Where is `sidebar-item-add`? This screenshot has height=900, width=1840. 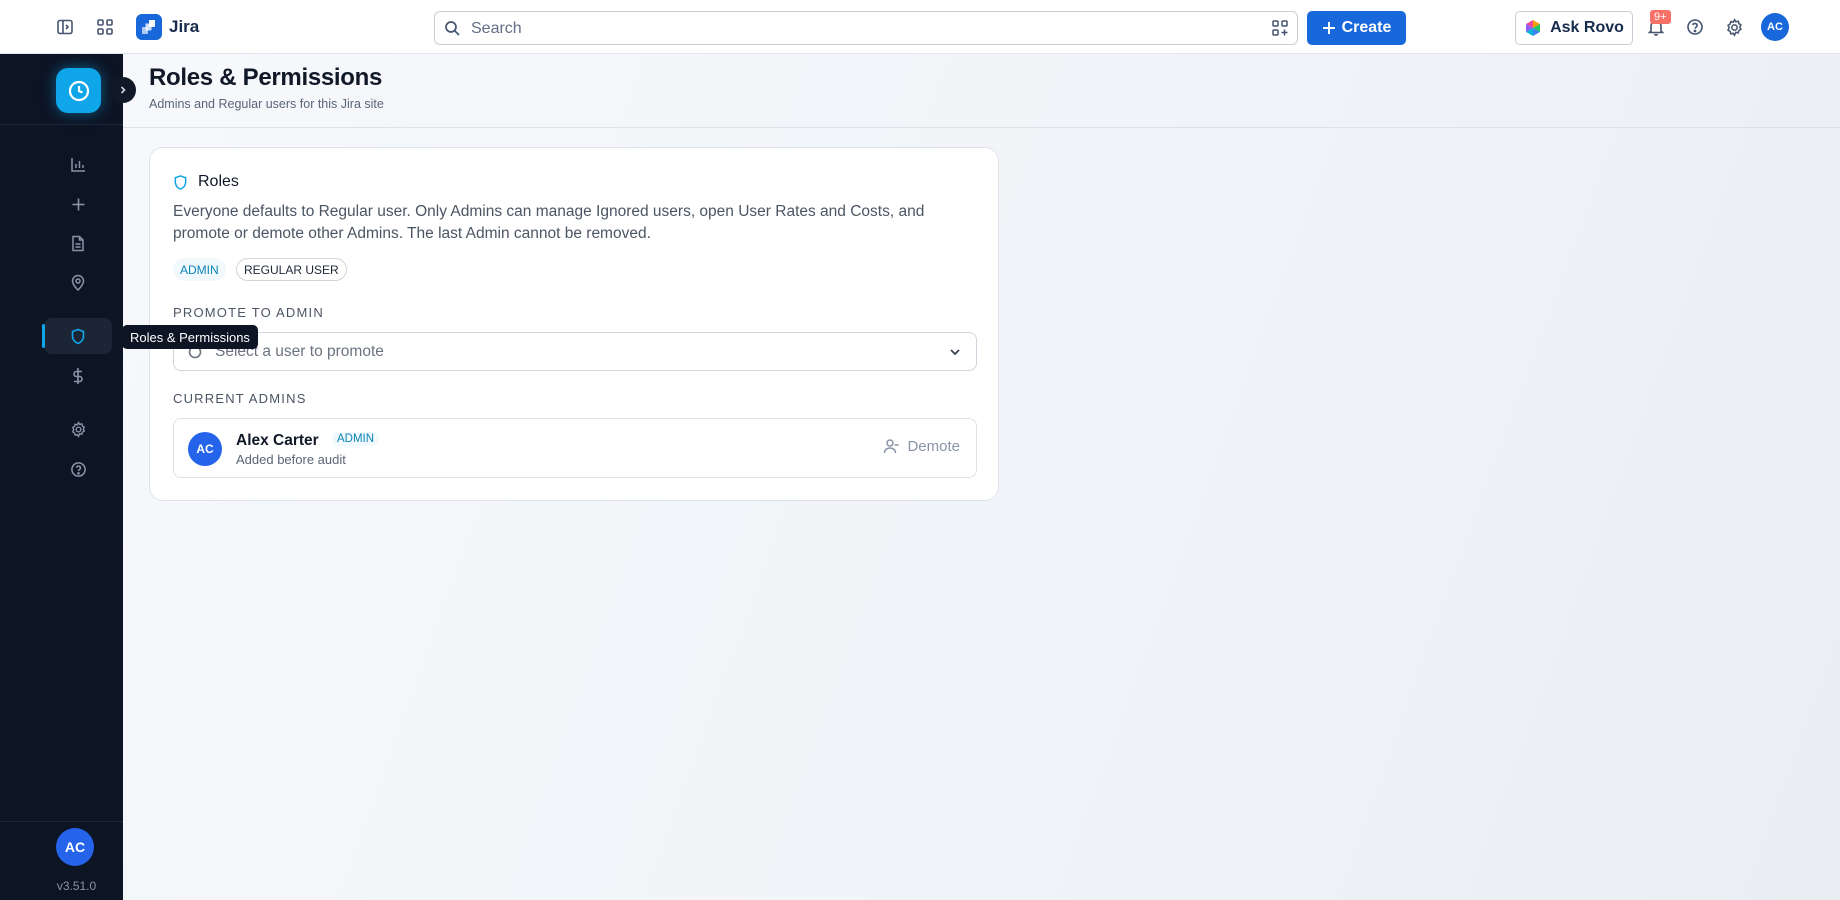 sidebar-item-add is located at coordinates (78, 204).